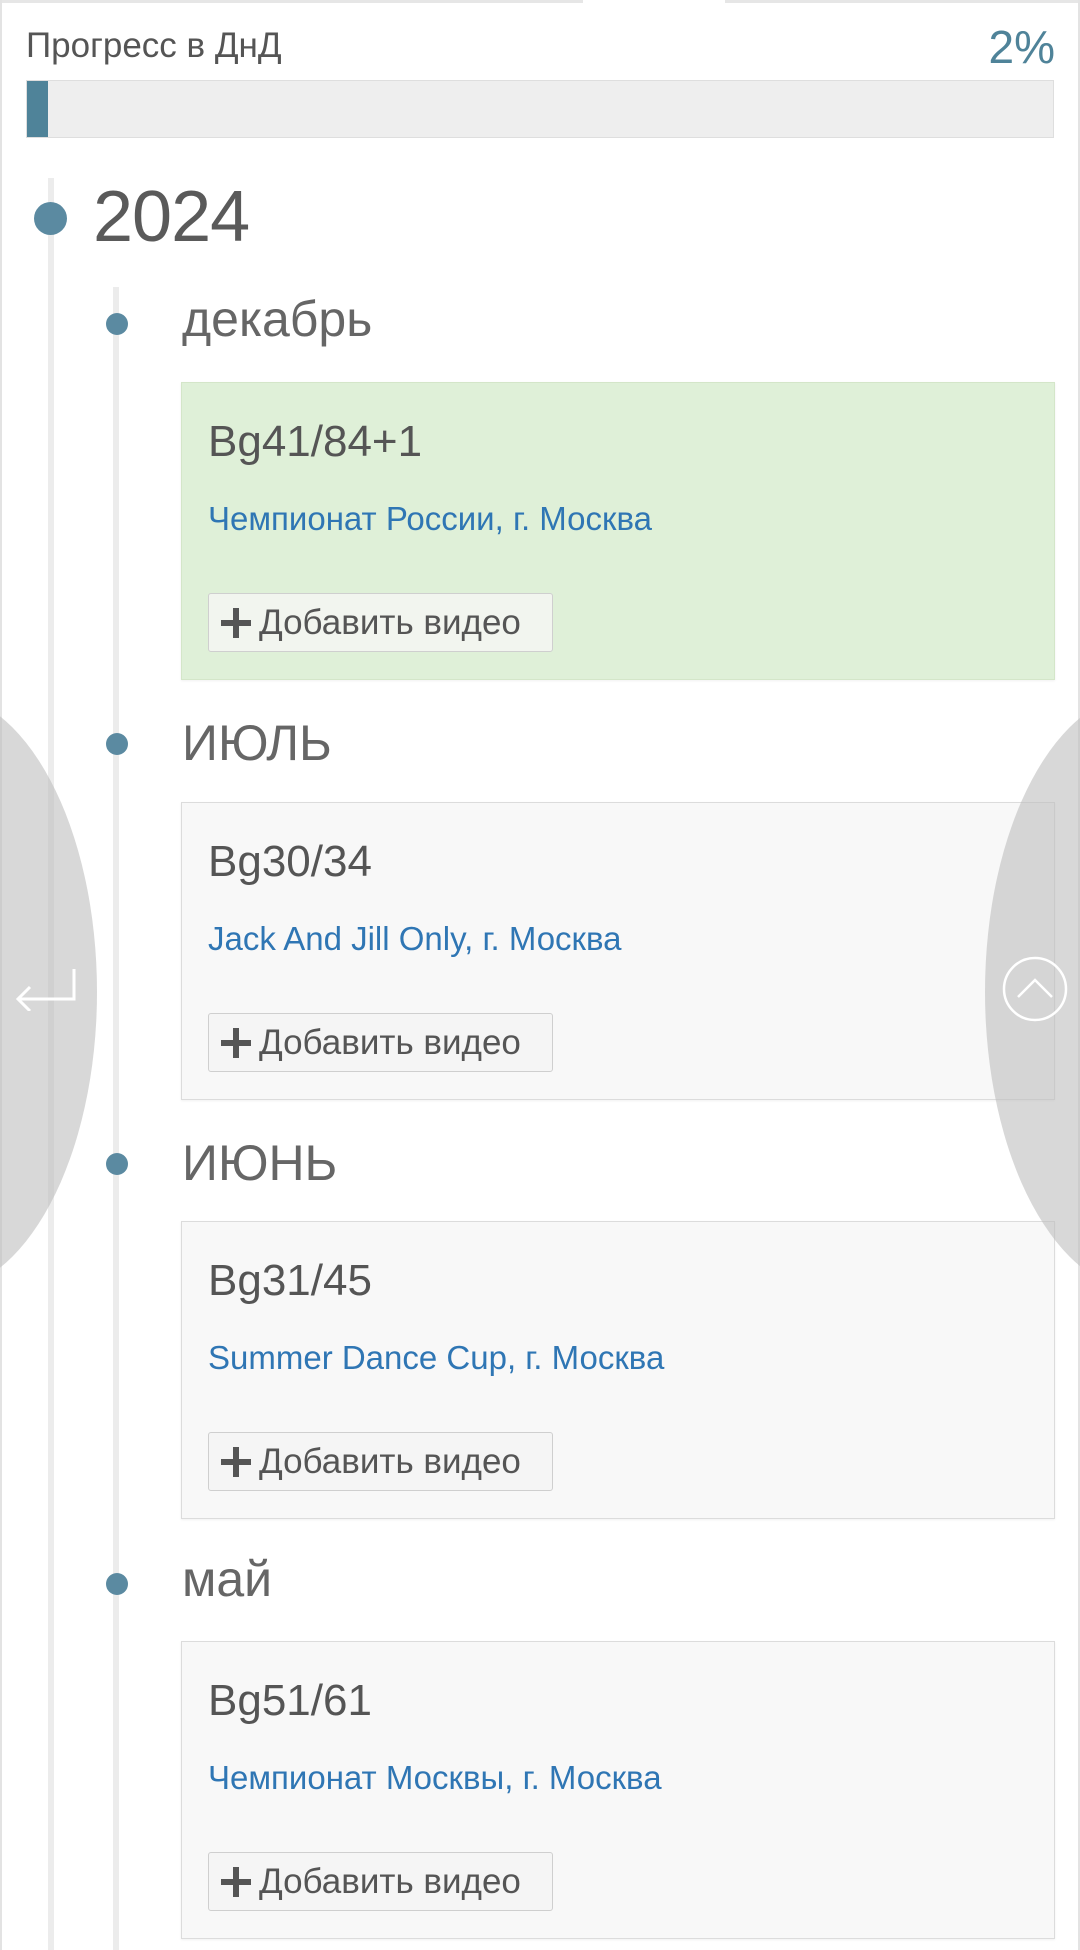  What do you see at coordinates (46, 988) in the screenshot?
I see `return-arrow-icon` at bounding box center [46, 988].